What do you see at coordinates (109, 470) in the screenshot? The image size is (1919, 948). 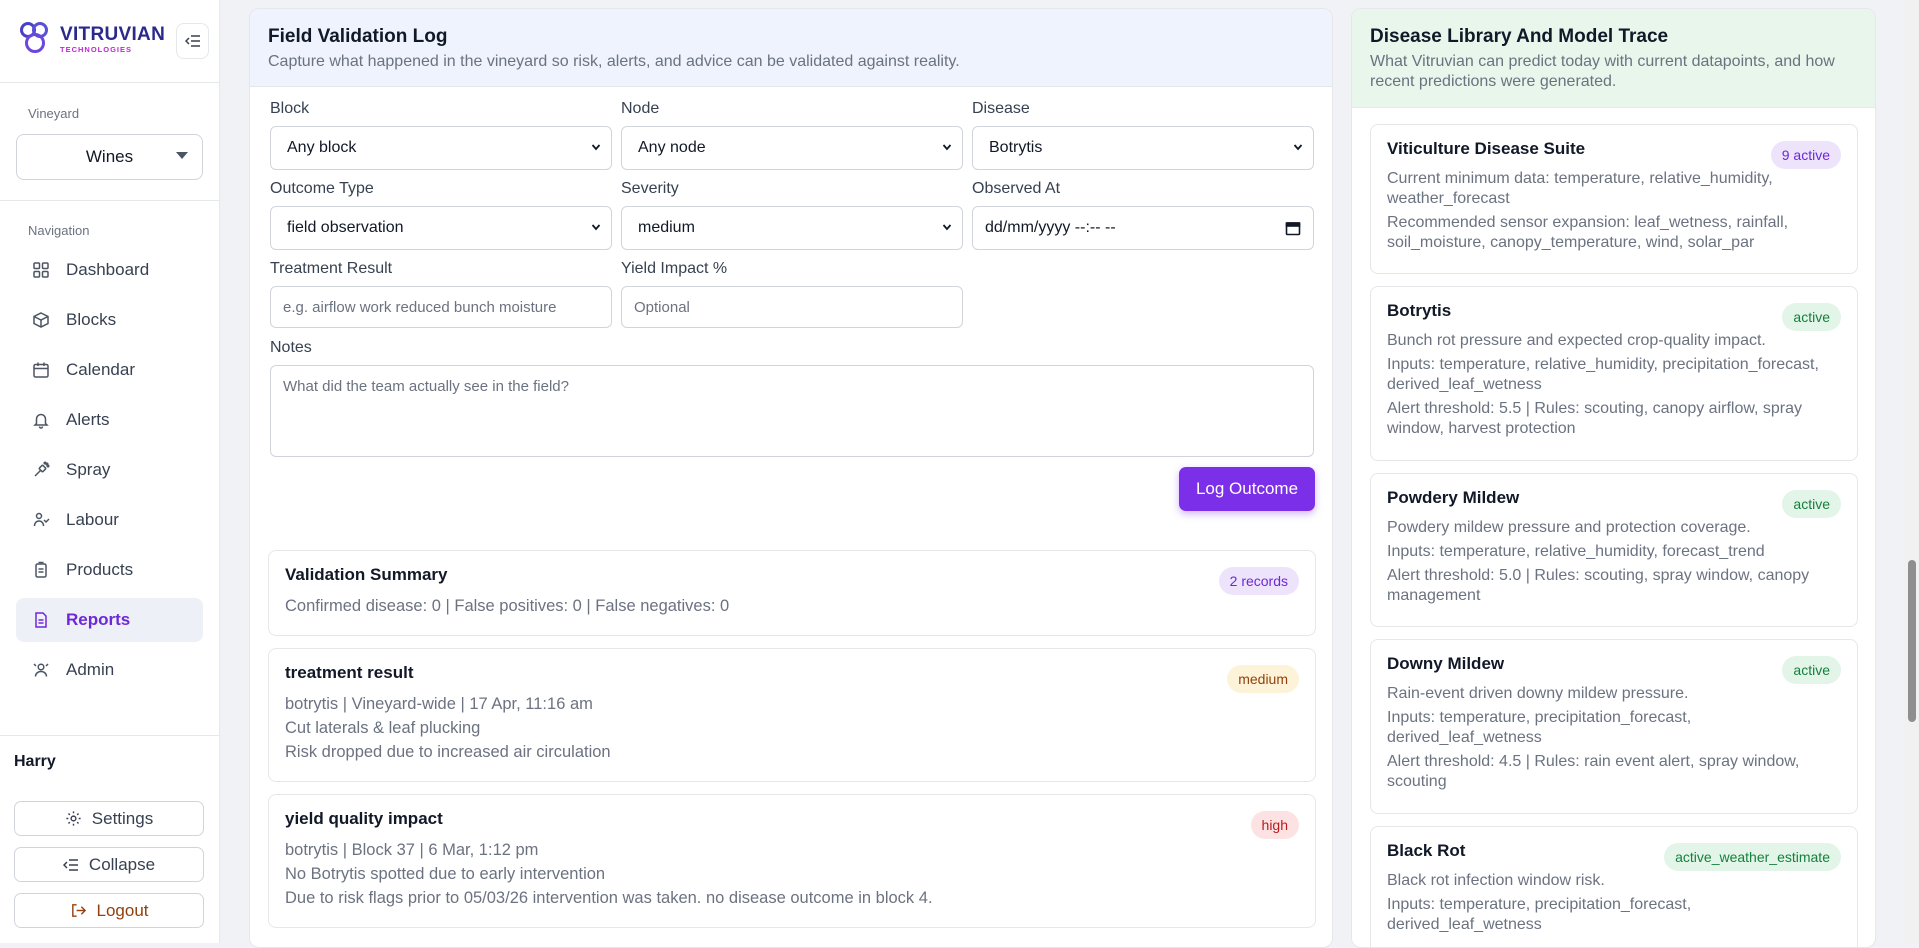 I see `nav-item-spray: Spray` at bounding box center [109, 470].